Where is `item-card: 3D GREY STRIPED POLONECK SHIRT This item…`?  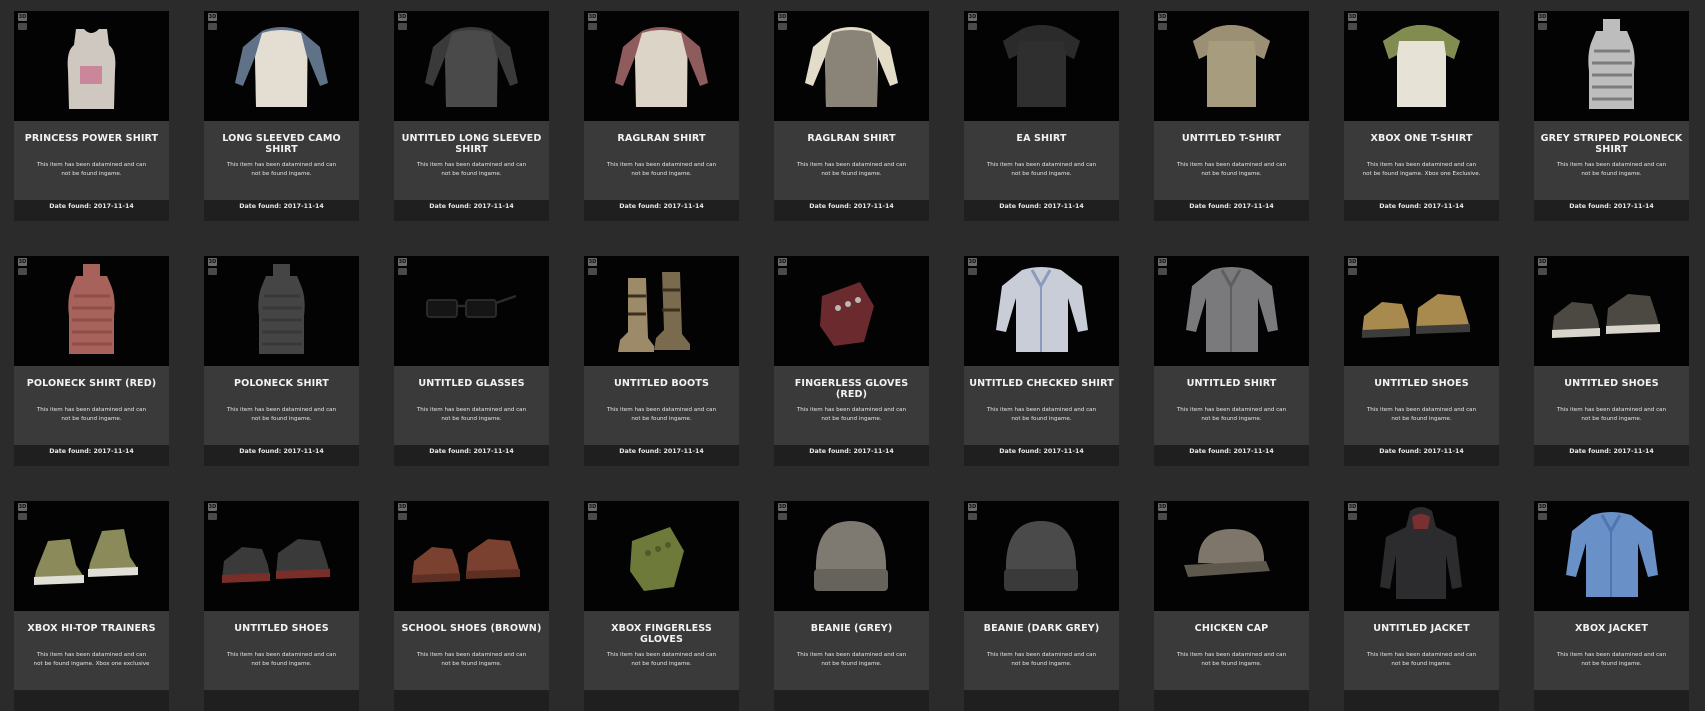 item-card: 3D GREY STRIPED POLONECK SHIRT This item… is located at coordinates (1611, 116).